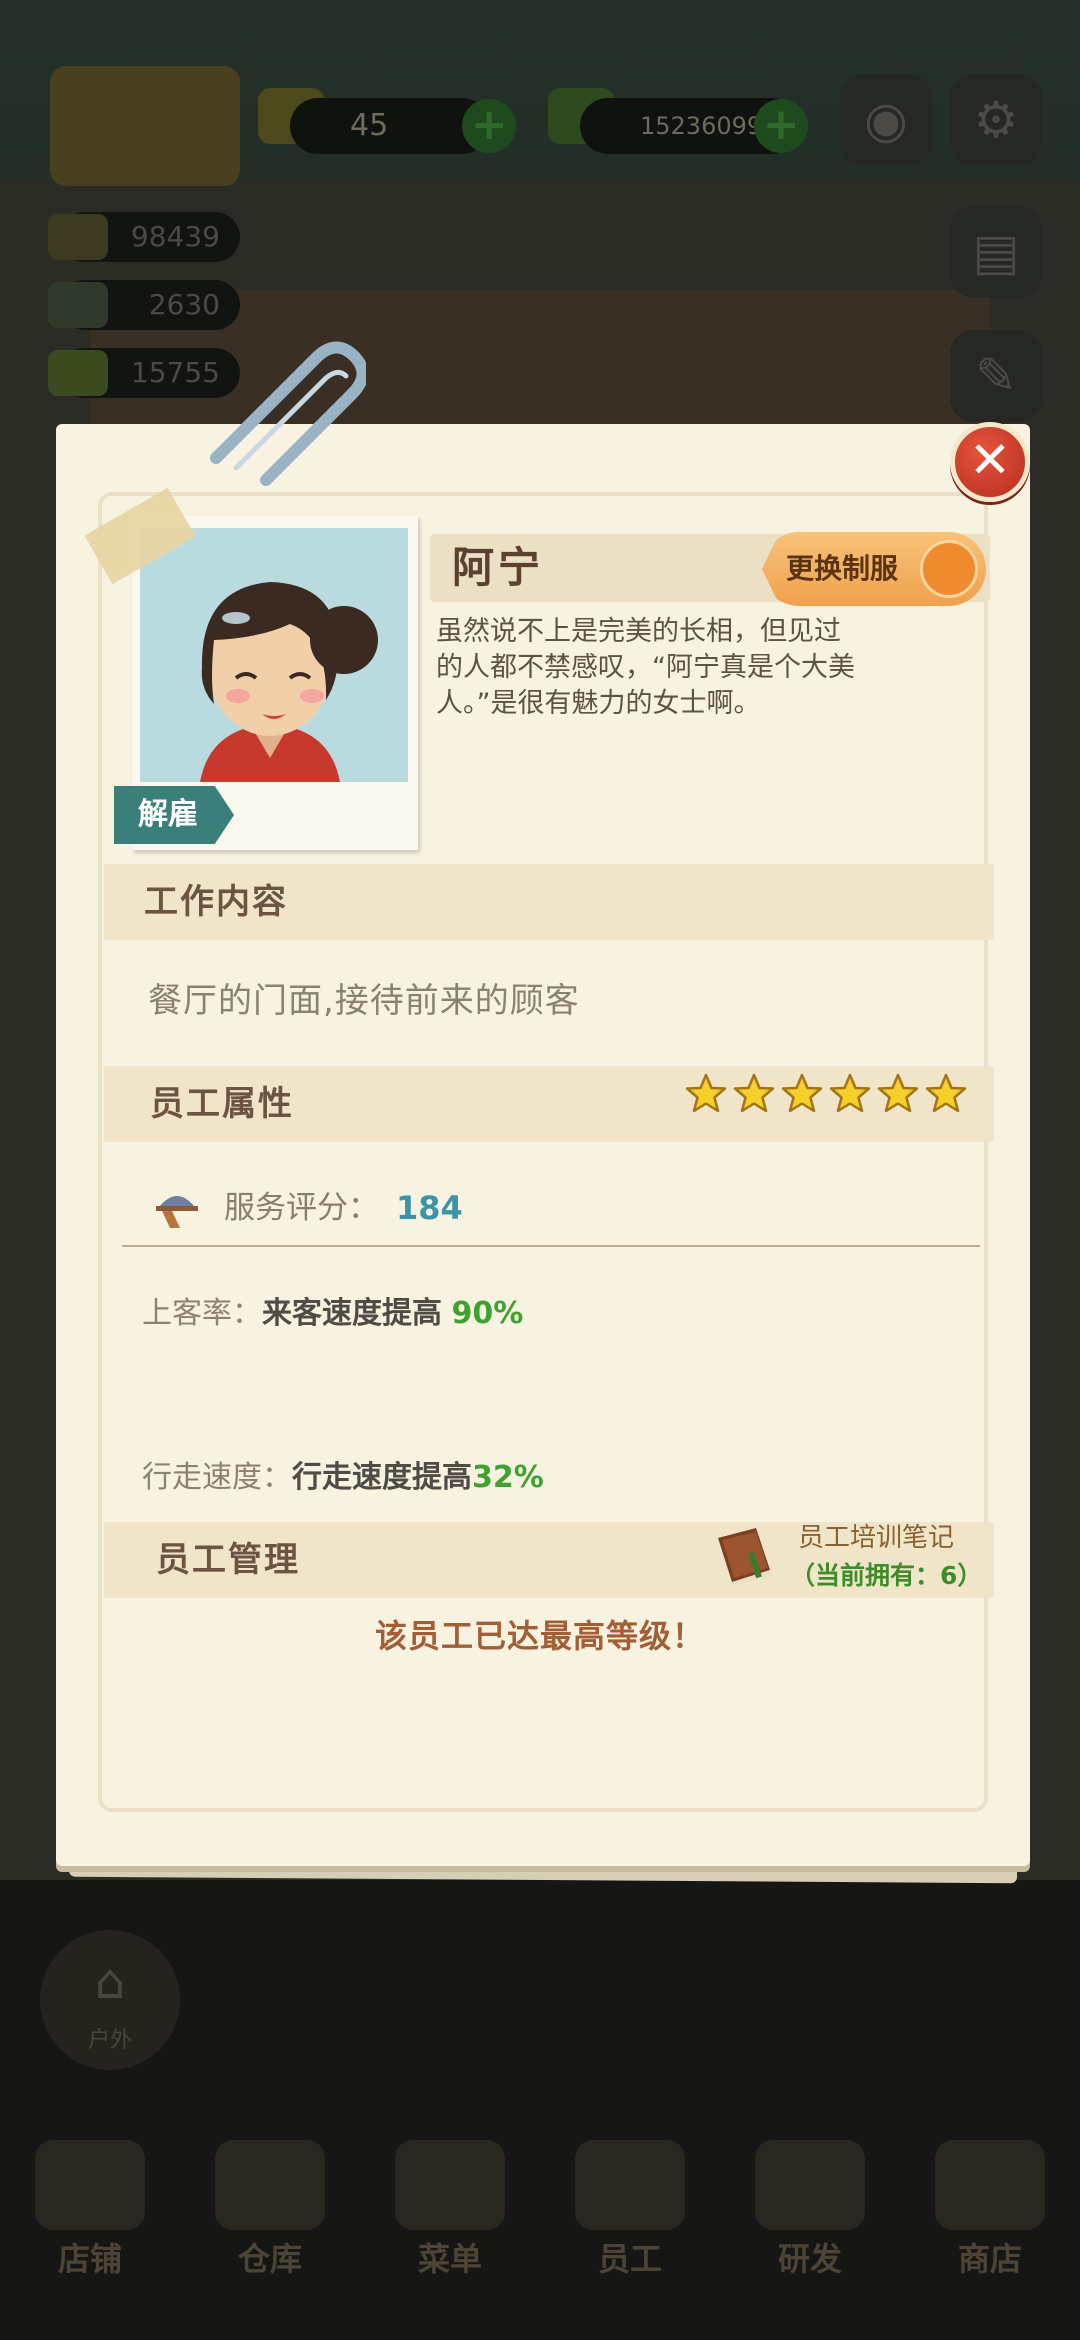  Describe the element at coordinates (78, 305) in the screenshot. I see `graduation-cap-icon` at that location.